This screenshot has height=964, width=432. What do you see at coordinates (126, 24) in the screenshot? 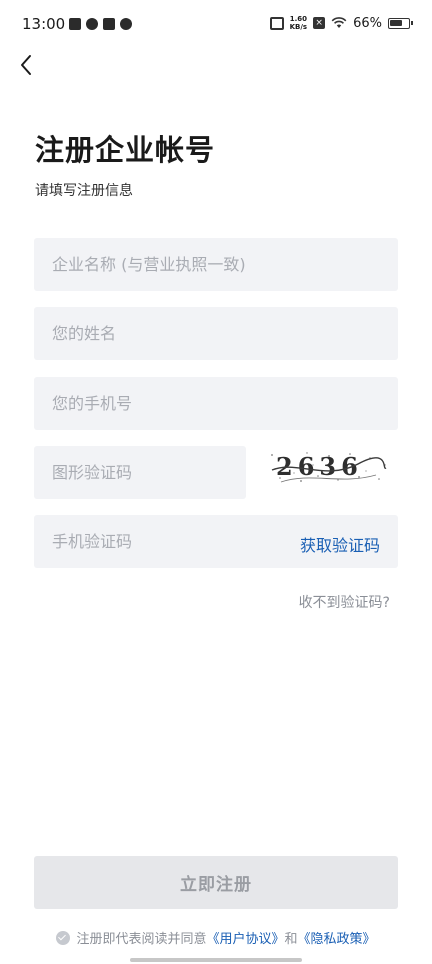
I see `wechat-icon` at bounding box center [126, 24].